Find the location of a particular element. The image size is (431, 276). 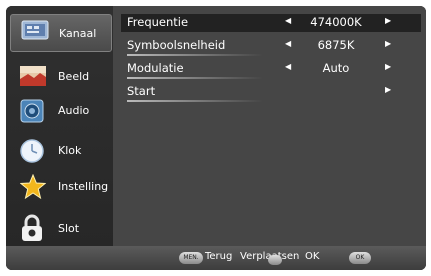

ok-key-icon: OK is located at coordinates (360, 258).